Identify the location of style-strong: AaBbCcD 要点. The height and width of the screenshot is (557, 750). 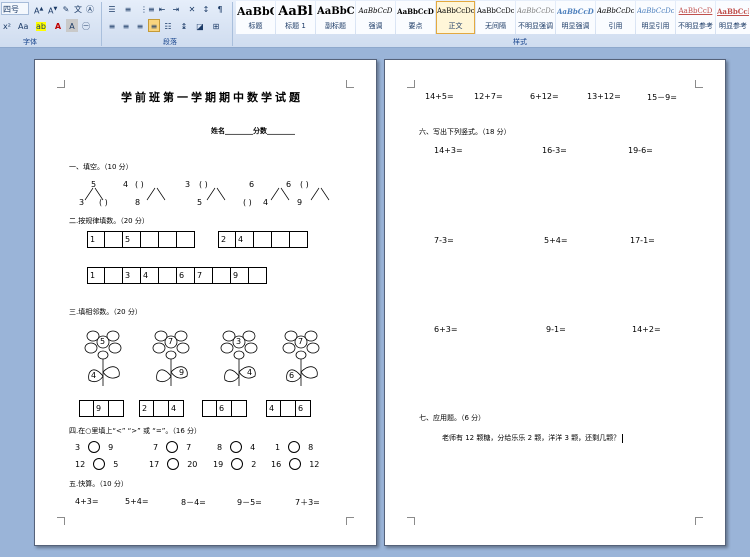
(415, 17).